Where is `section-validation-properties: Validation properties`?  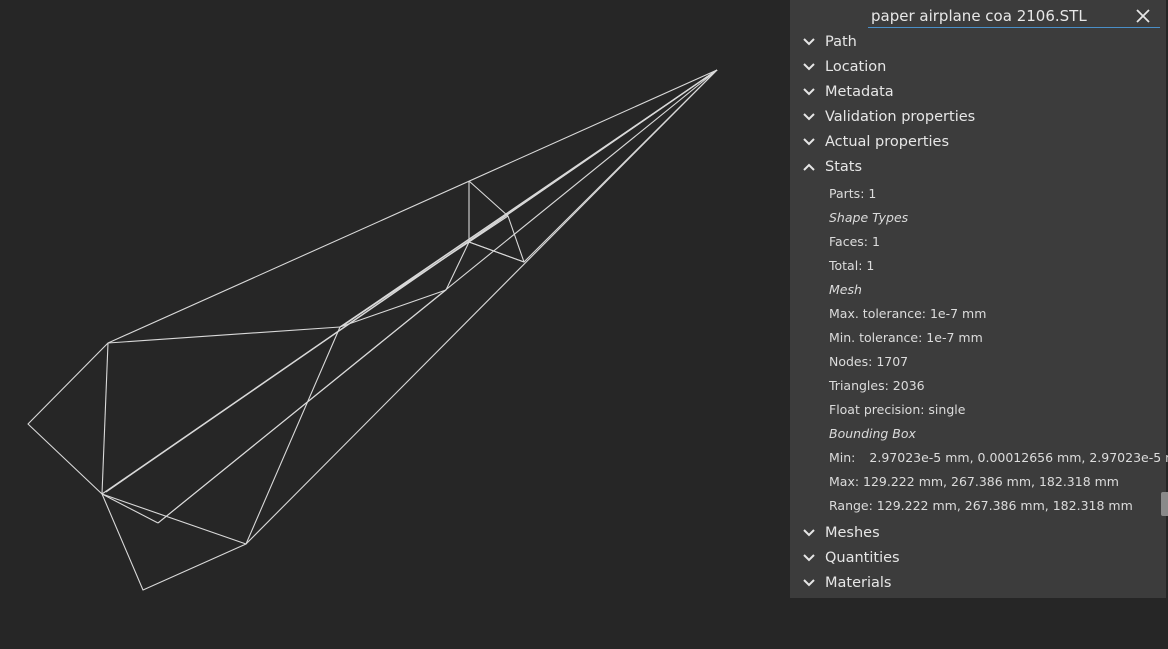 section-validation-properties: Validation properties is located at coordinates (978, 117).